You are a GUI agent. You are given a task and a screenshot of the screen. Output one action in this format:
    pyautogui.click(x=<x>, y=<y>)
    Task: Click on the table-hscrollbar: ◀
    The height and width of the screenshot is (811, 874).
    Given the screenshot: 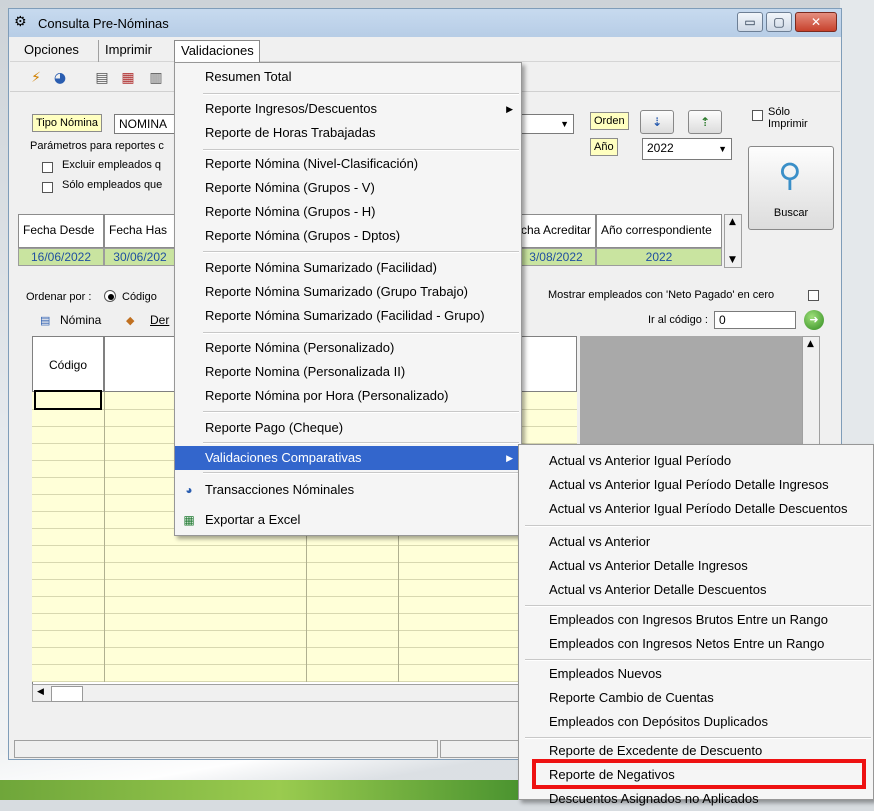 What is the action you would take?
    pyautogui.click(x=304, y=693)
    